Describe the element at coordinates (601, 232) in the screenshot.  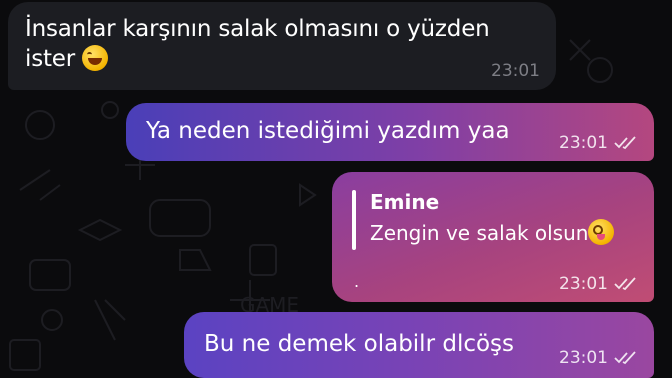
I see `zany-face-emoji-icon` at that location.